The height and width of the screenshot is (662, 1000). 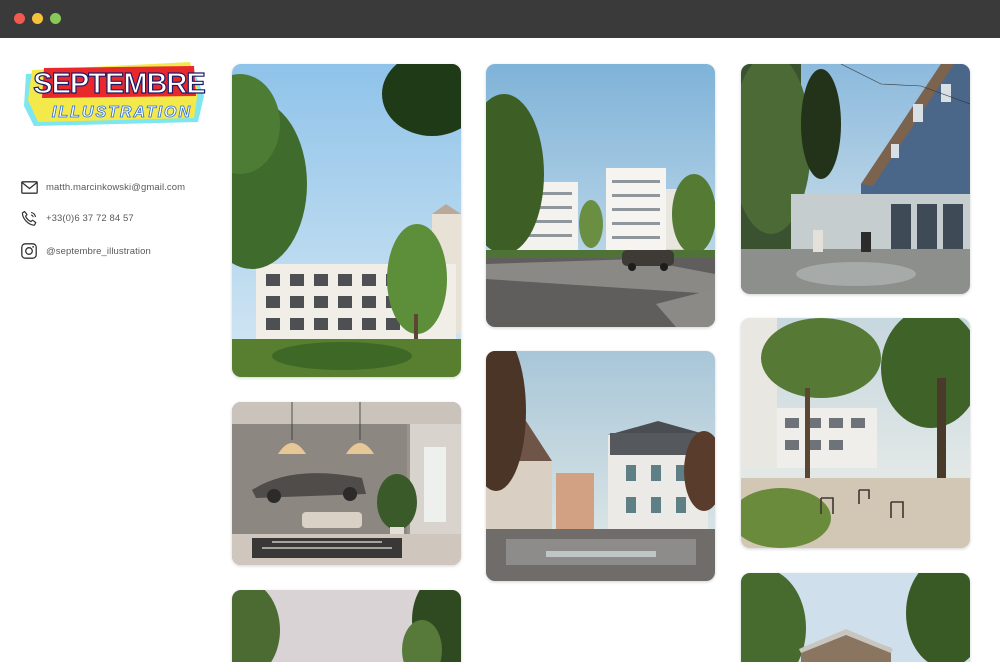 I want to click on maximize-window-button, so click(x=55, y=18).